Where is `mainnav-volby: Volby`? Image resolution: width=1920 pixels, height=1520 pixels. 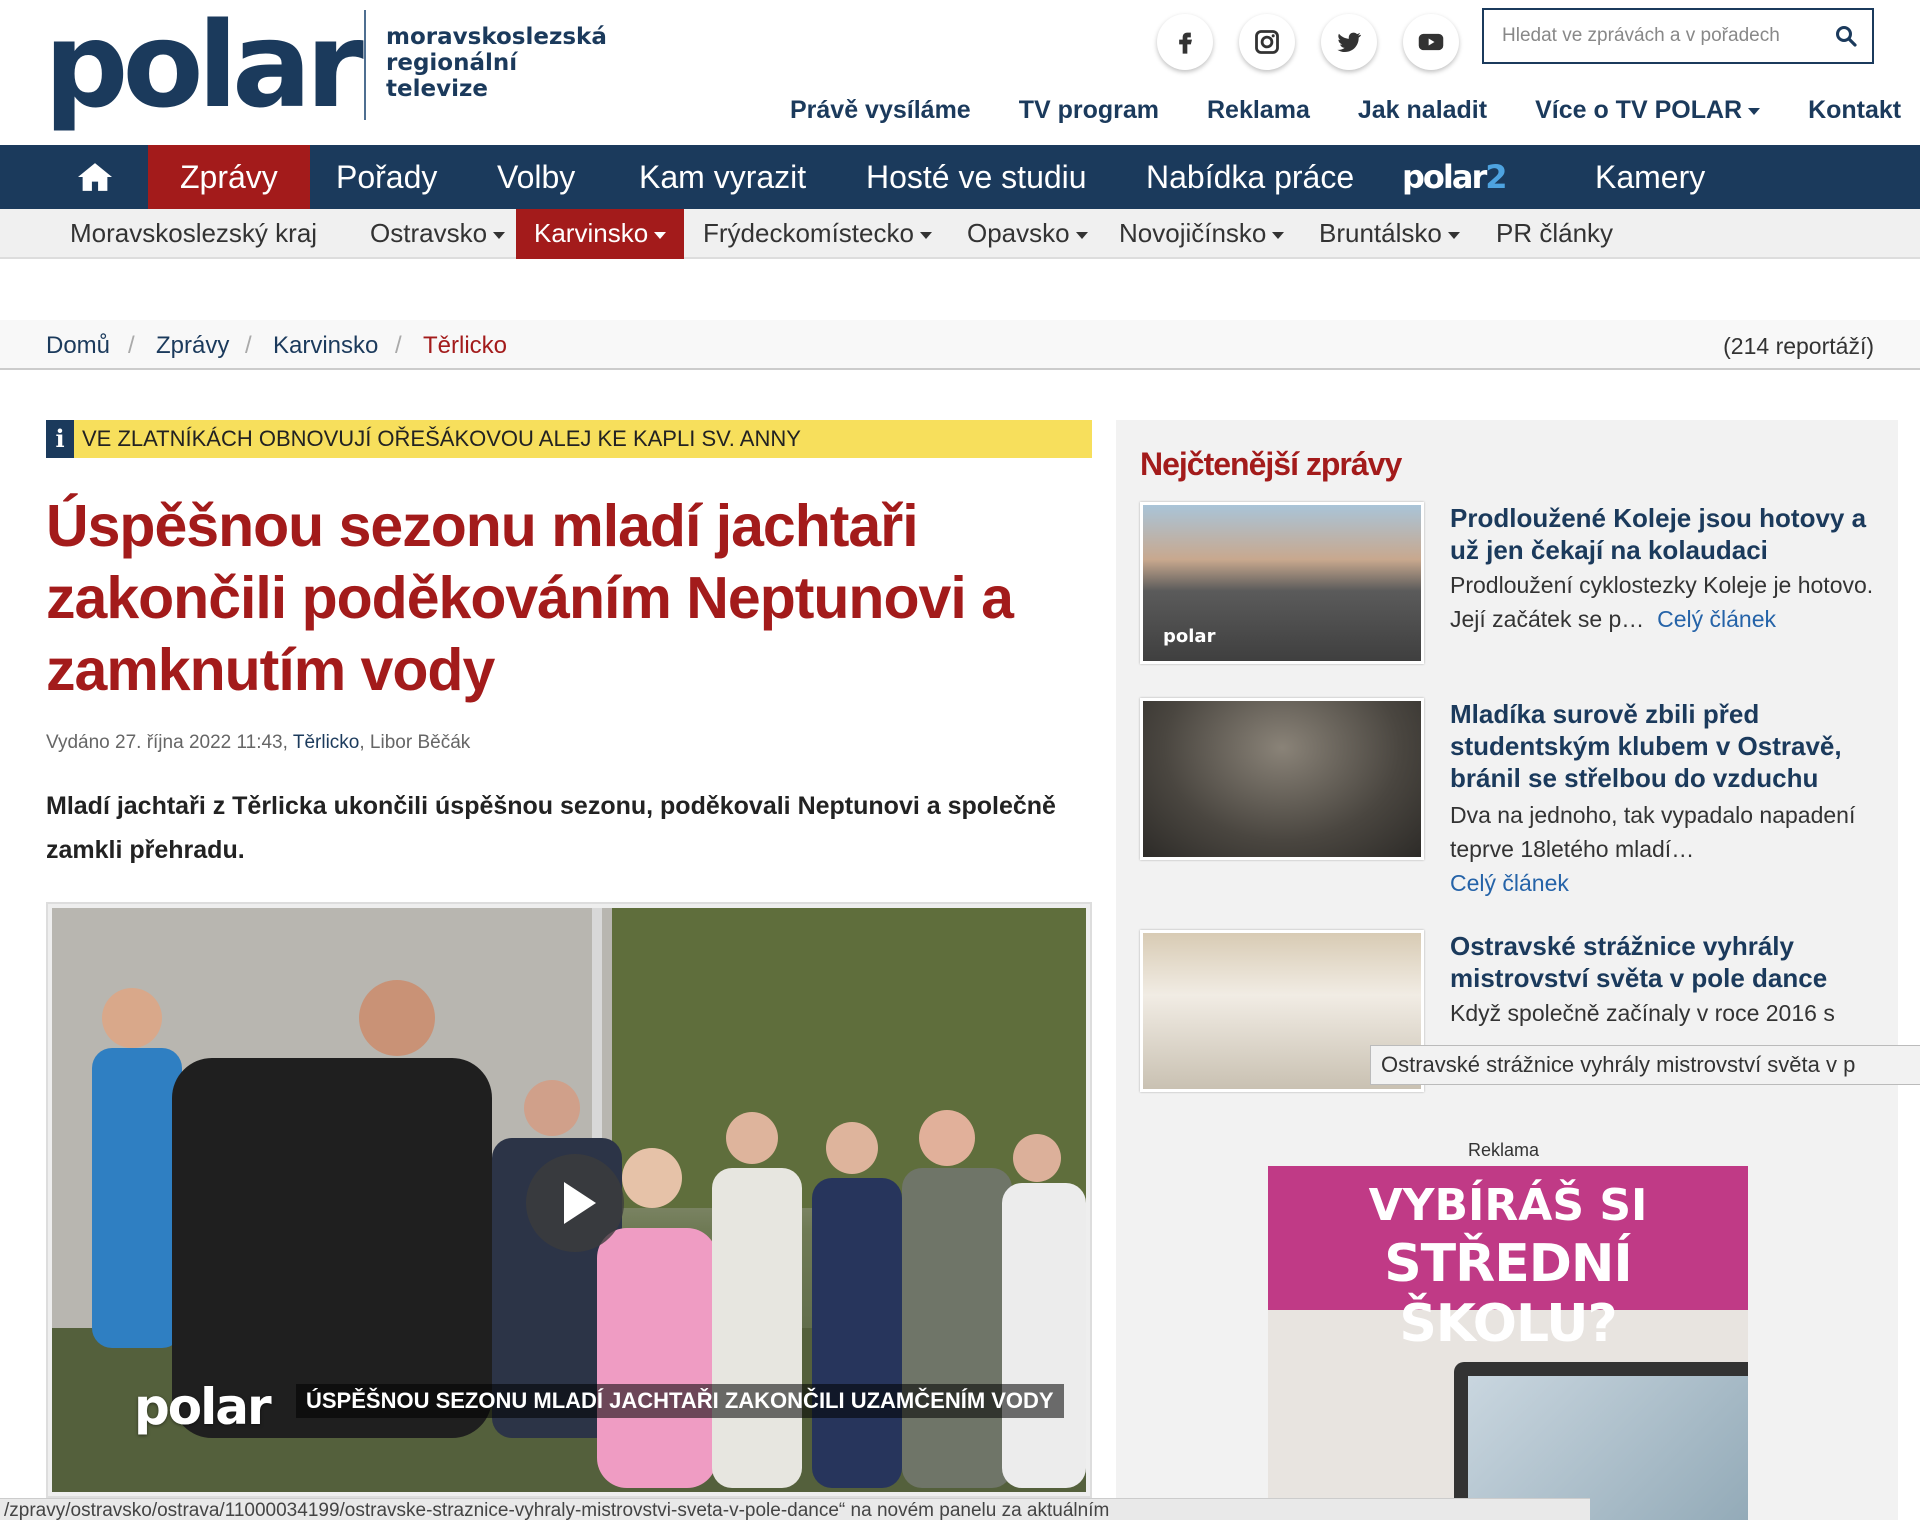
mainnav-volby: Volby is located at coordinates (536, 177).